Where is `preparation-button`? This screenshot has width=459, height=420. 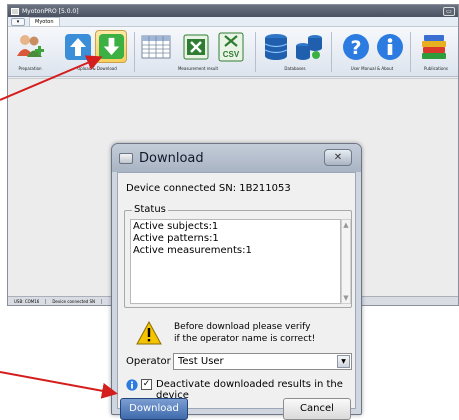 preparation-button is located at coordinates (30, 46).